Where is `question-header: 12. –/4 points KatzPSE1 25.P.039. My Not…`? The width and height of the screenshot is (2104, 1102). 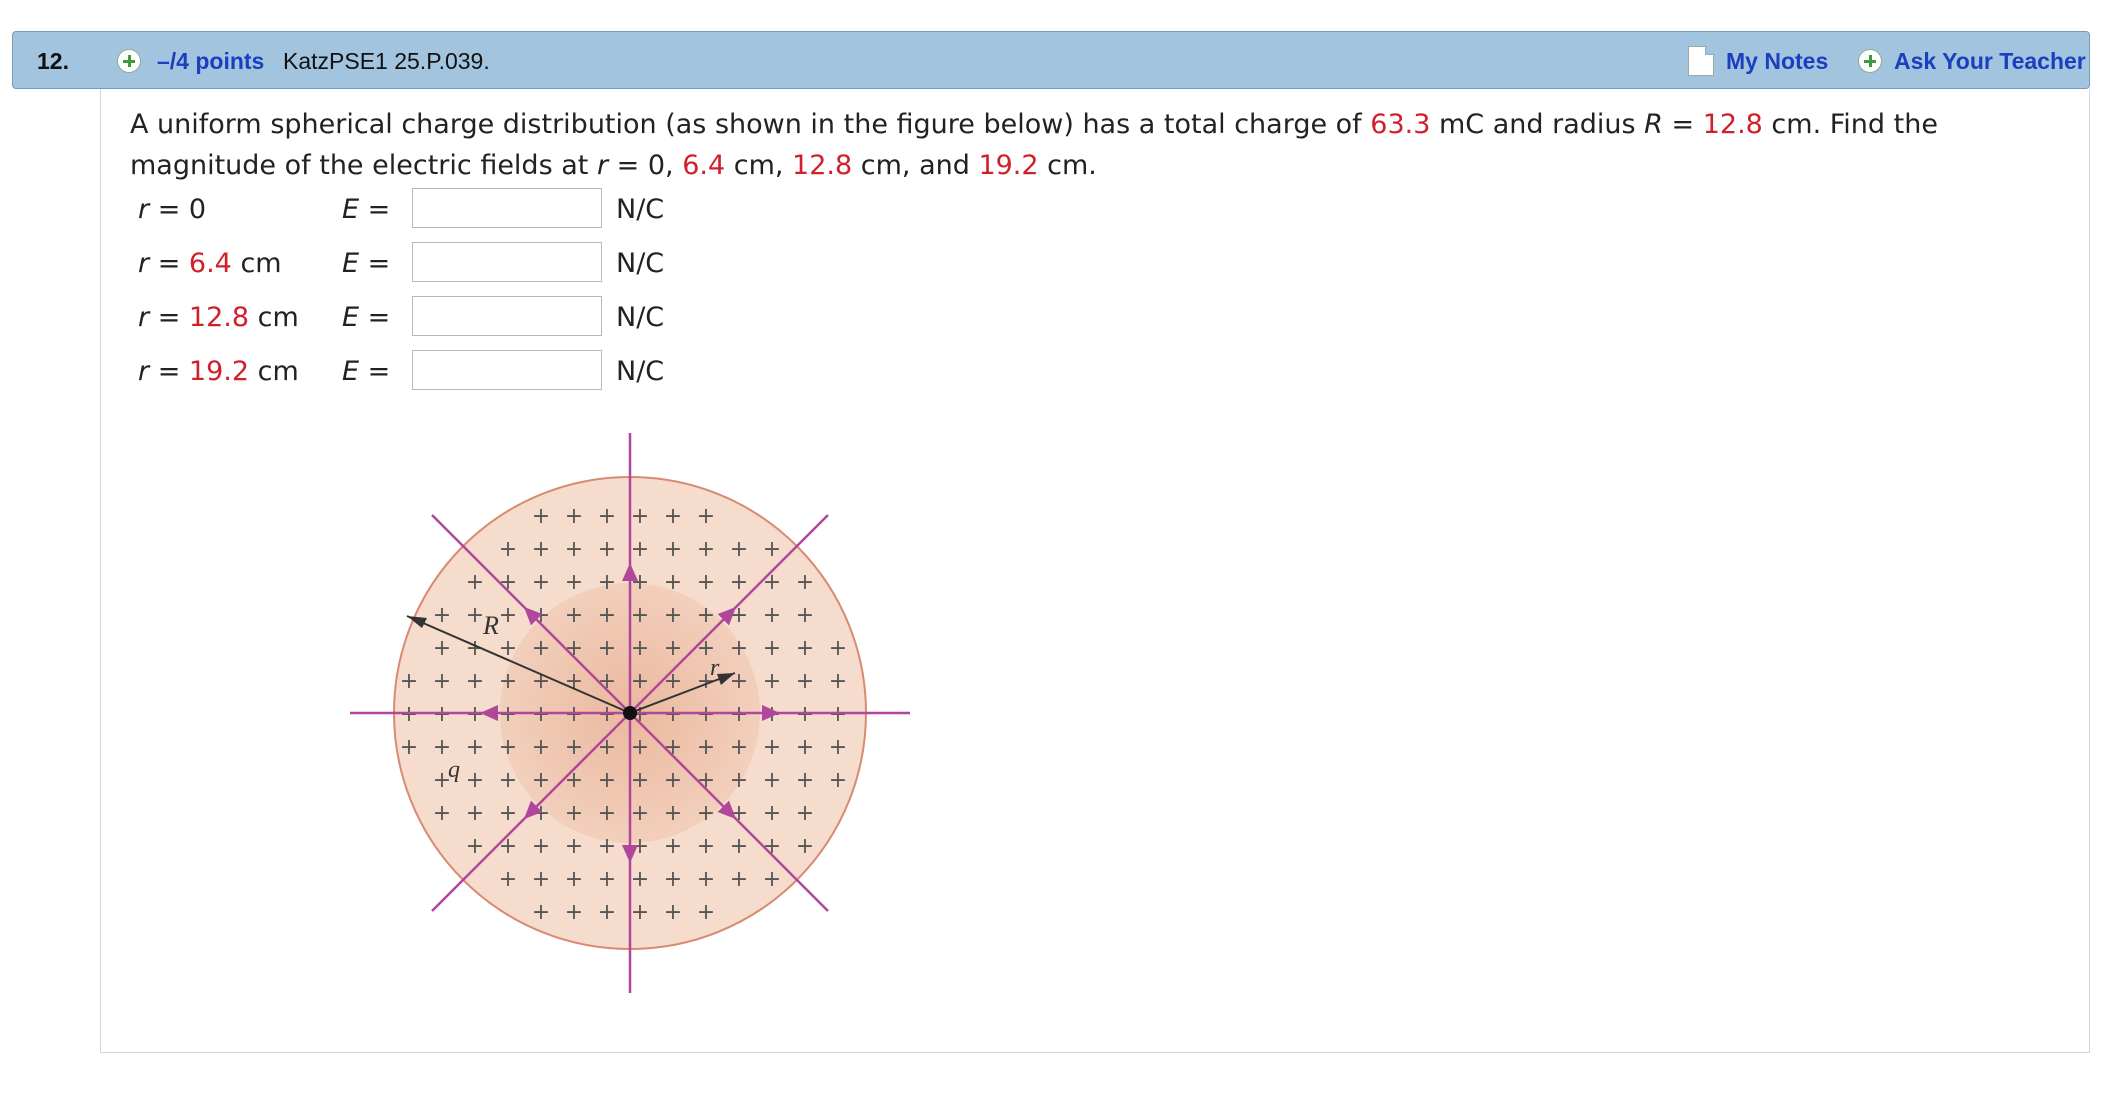 question-header: 12. –/4 points KatzPSE1 25.P.039. My Not… is located at coordinates (1051, 60).